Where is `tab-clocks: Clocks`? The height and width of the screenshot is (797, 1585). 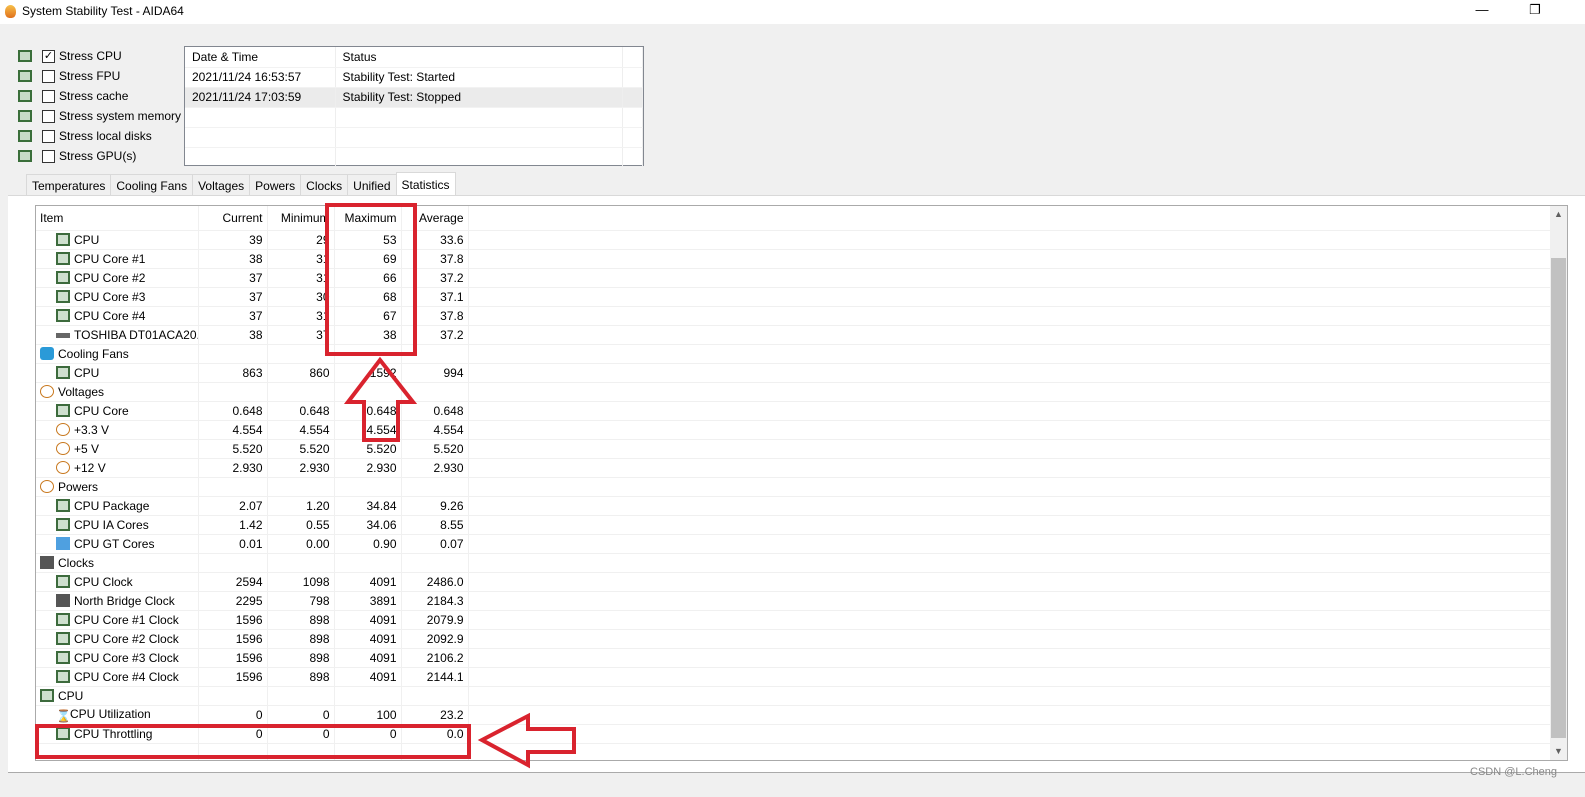
tab-clocks: Clocks is located at coordinates (324, 184).